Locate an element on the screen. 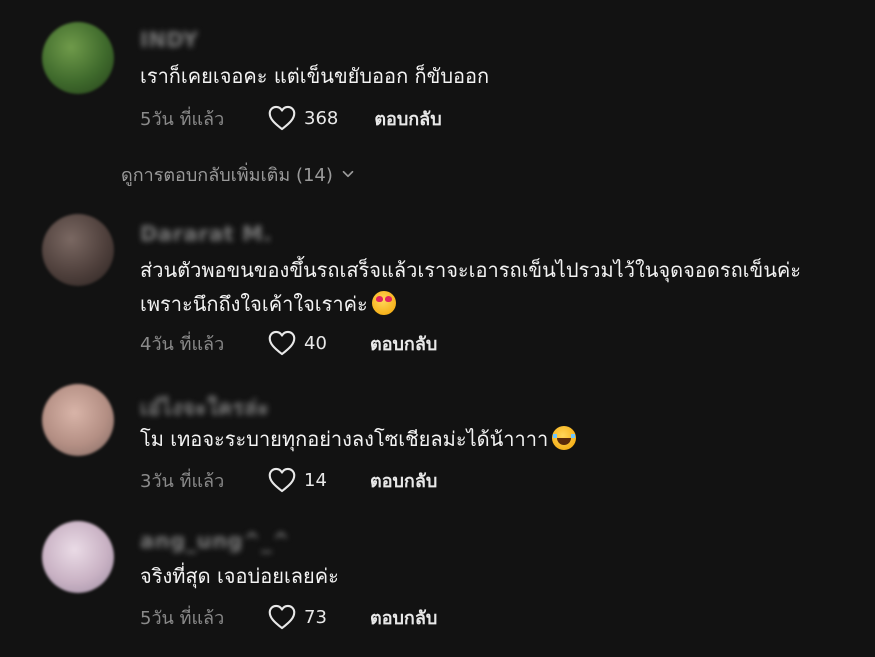 The width and height of the screenshot is (875, 657). like-count: 368 is located at coordinates (321, 118).